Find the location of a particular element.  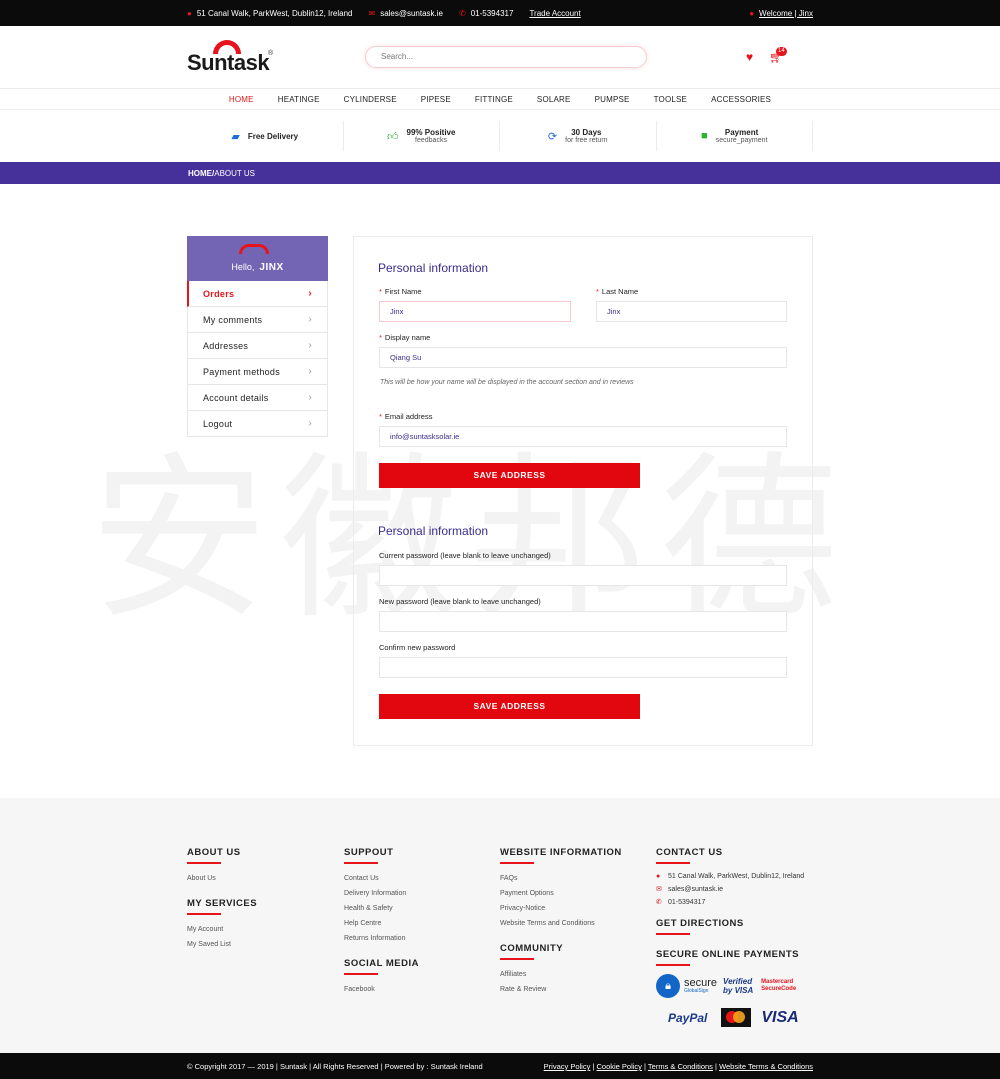

footer-heading-webinfo: WEBSITE INFORMATION is located at coordinates (561, 855).